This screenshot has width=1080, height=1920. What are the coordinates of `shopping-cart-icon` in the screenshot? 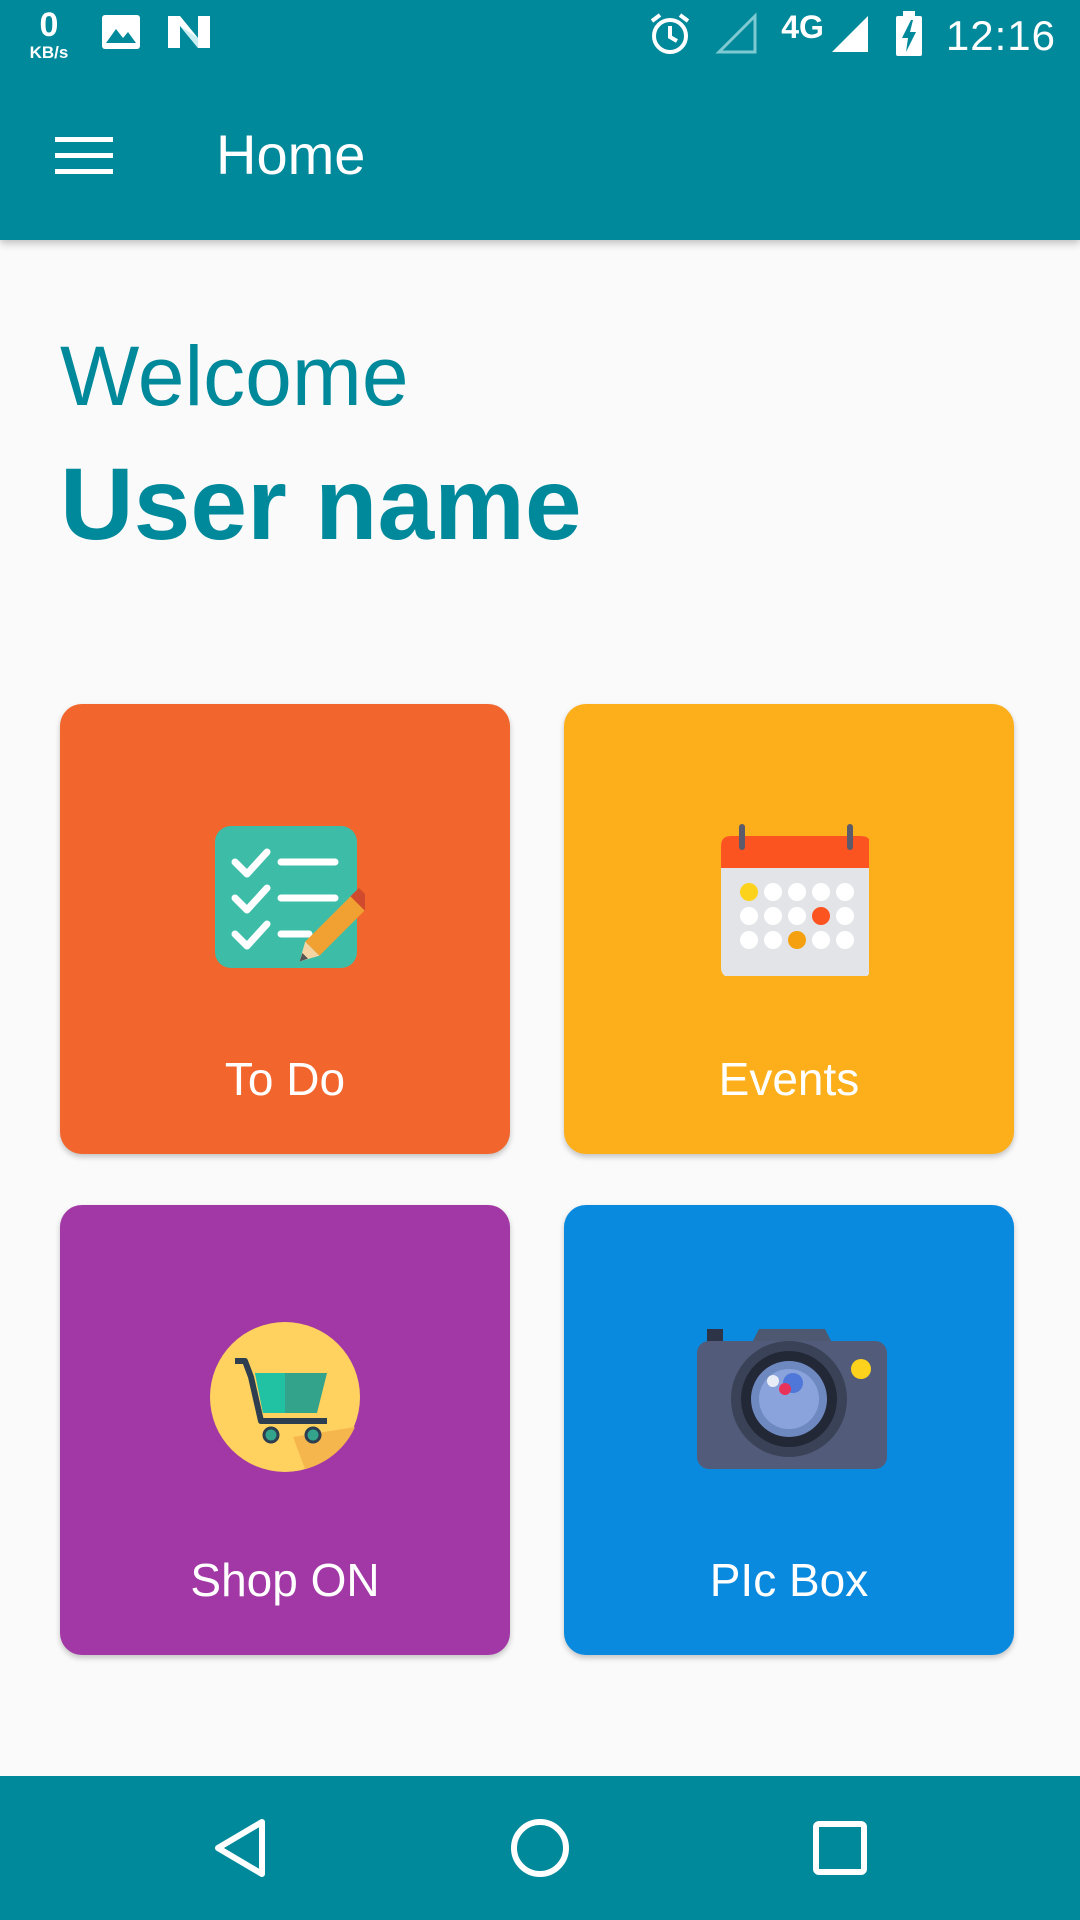 It's located at (285, 1399).